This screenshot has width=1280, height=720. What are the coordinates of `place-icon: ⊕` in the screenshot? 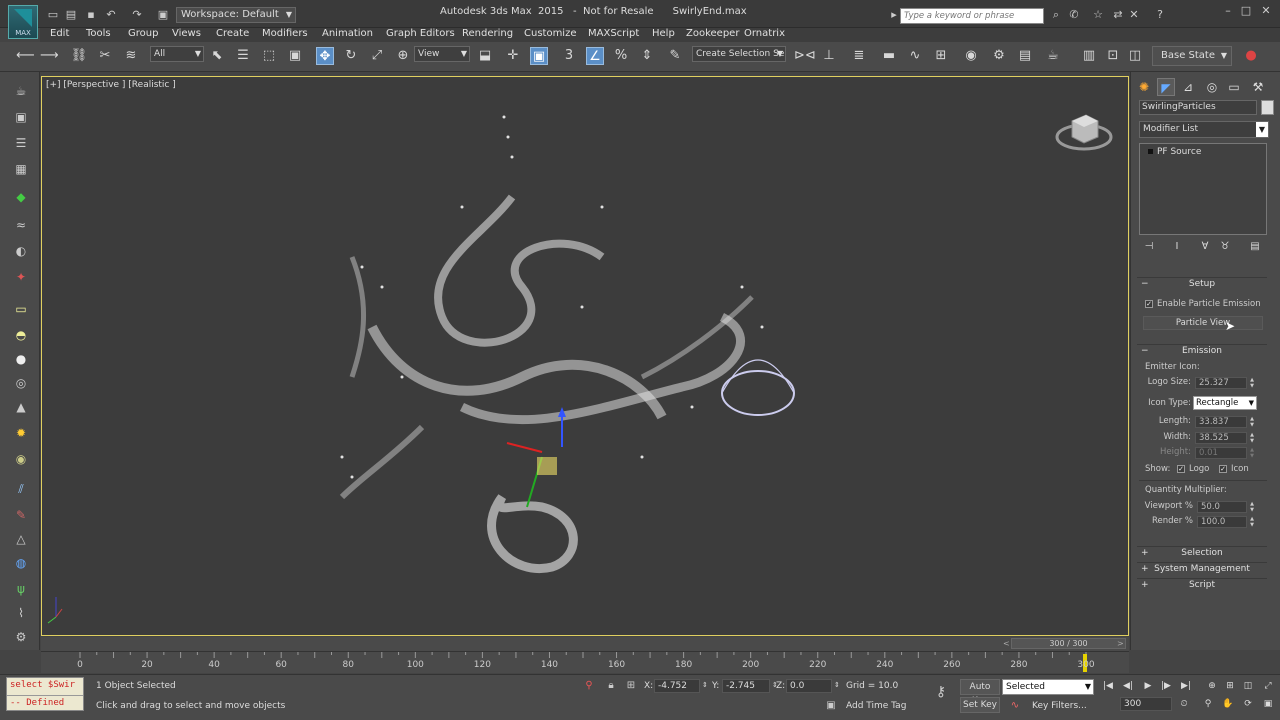 It's located at (403, 56).